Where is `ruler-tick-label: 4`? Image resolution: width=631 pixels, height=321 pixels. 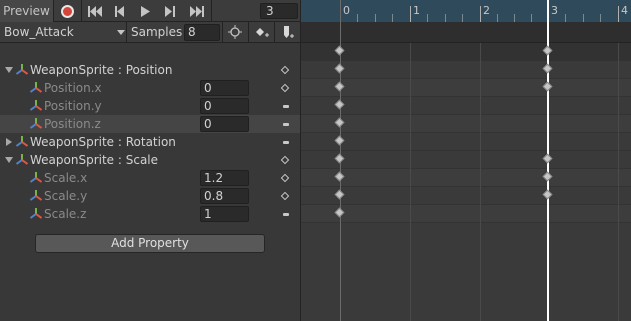
ruler-tick-label: 4 is located at coordinates (624, 10).